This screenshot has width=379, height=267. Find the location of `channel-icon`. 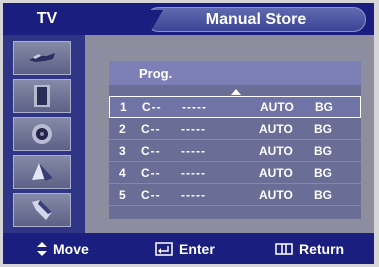

channel-icon is located at coordinates (42, 172).